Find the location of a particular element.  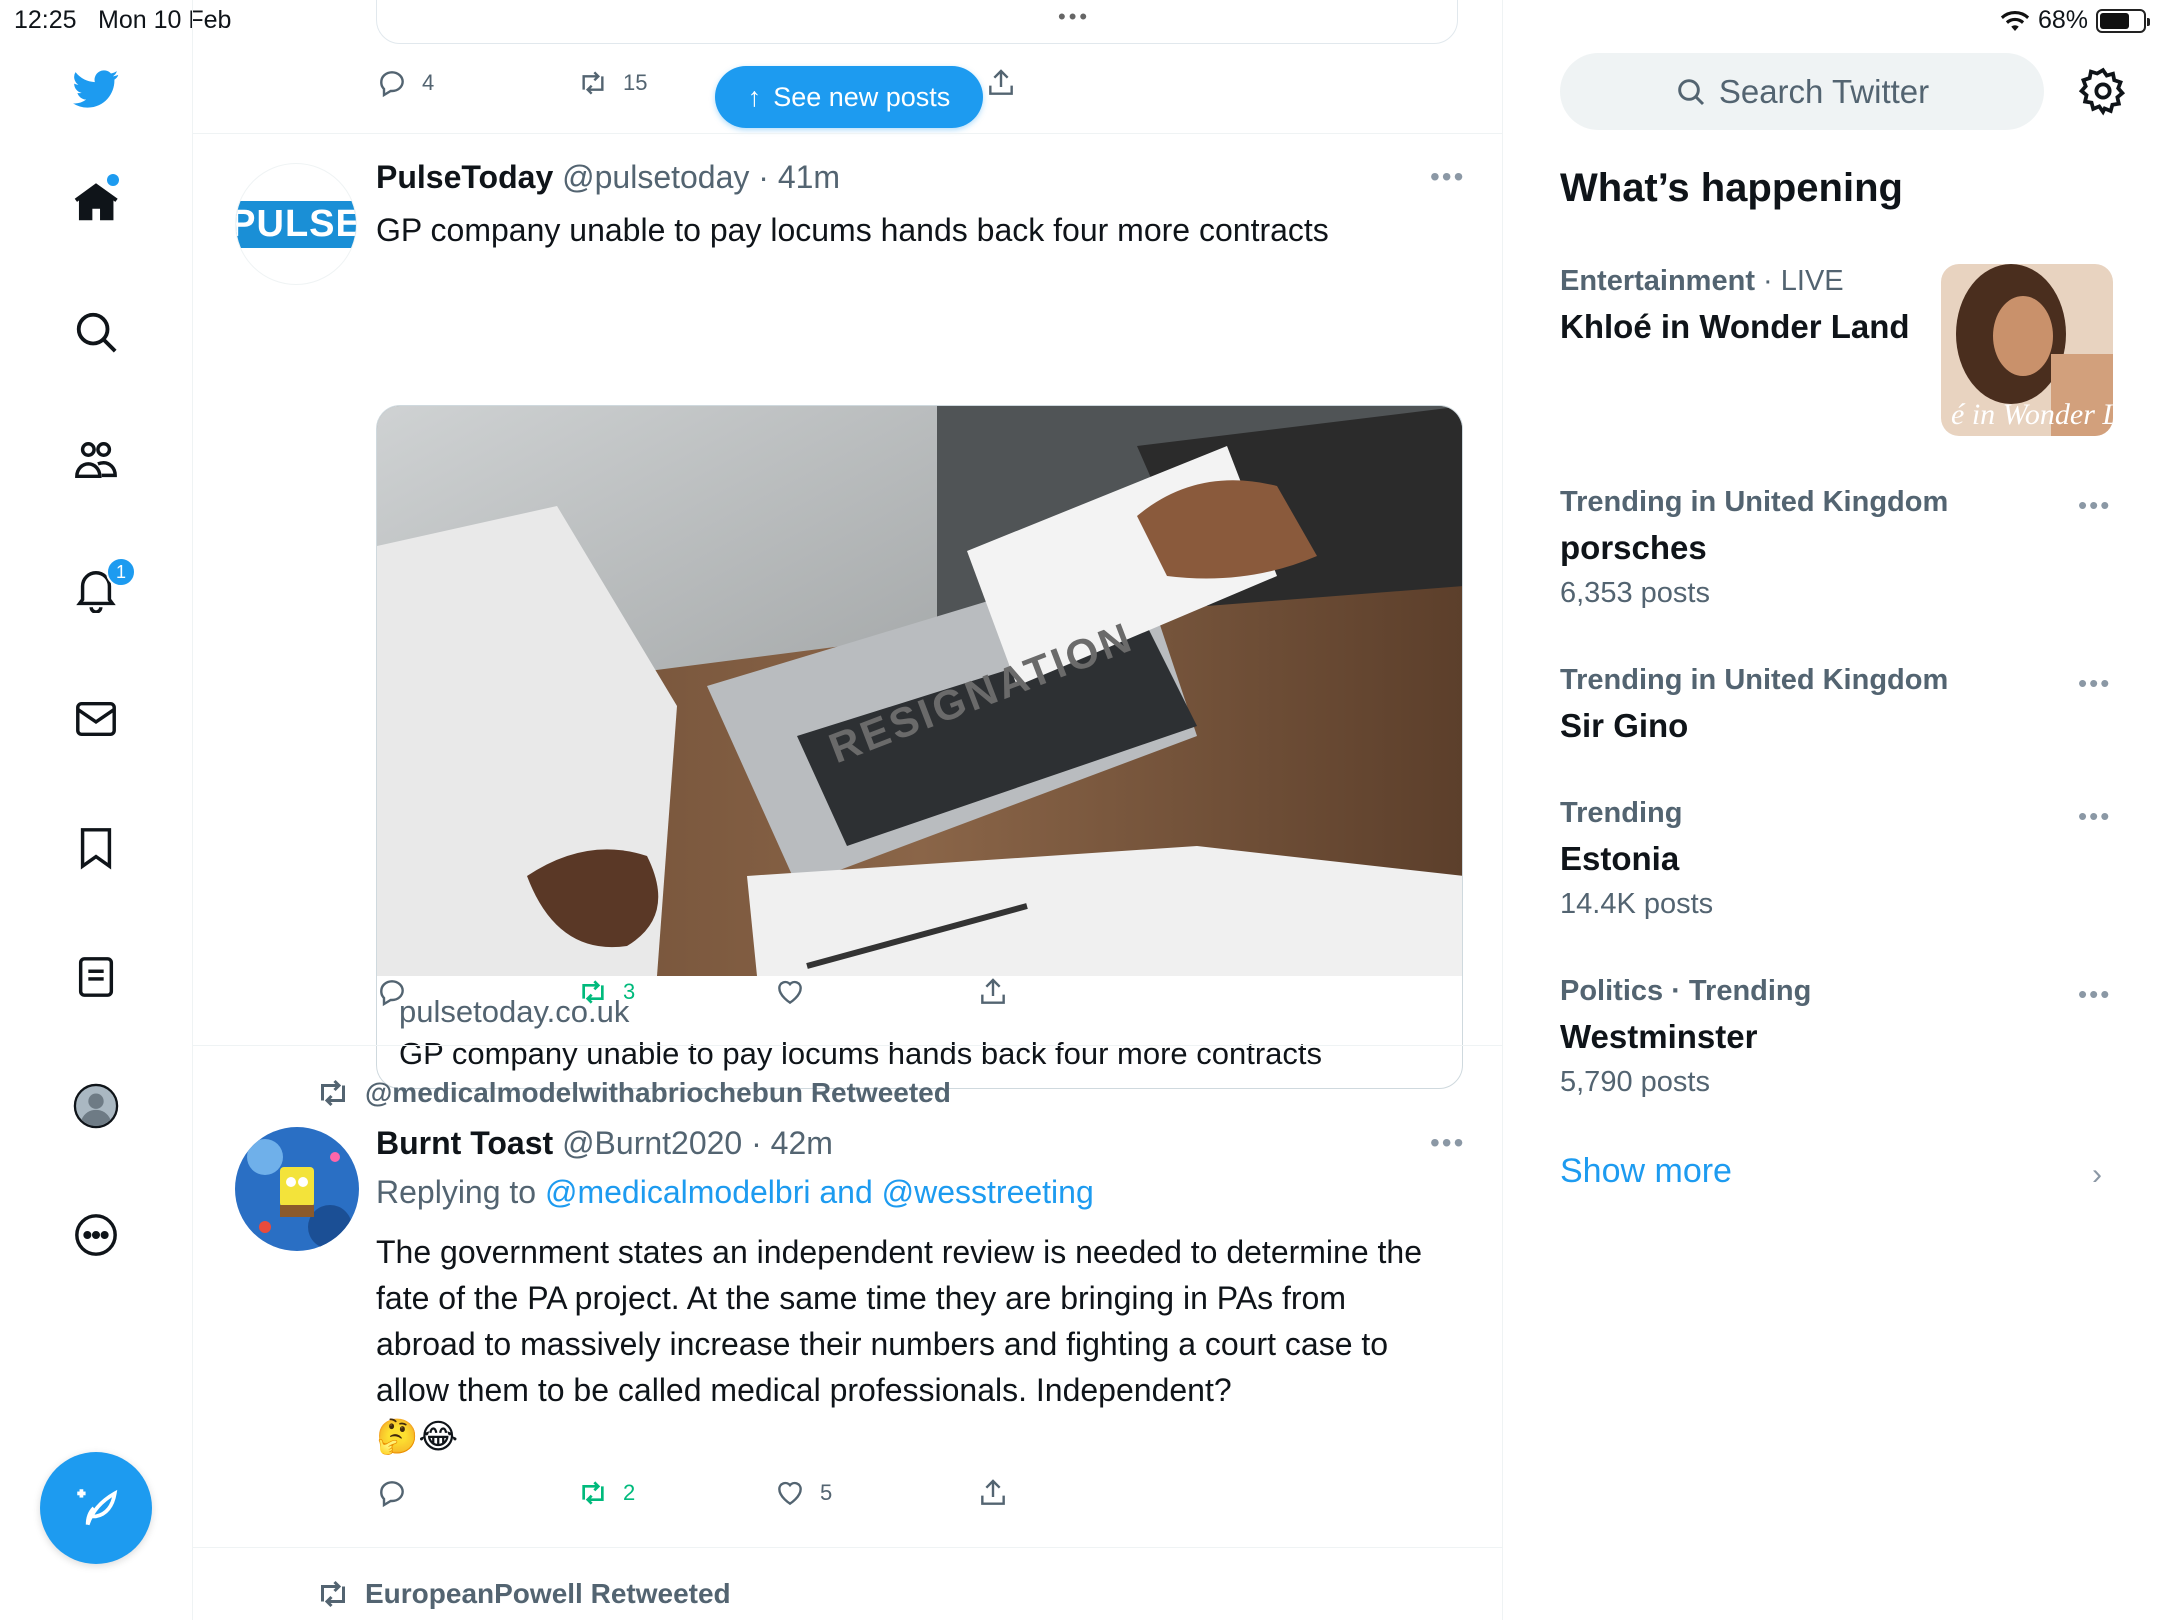

trend-thumbnail-text: é in Wonder L is located at coordinates (2032, 414).